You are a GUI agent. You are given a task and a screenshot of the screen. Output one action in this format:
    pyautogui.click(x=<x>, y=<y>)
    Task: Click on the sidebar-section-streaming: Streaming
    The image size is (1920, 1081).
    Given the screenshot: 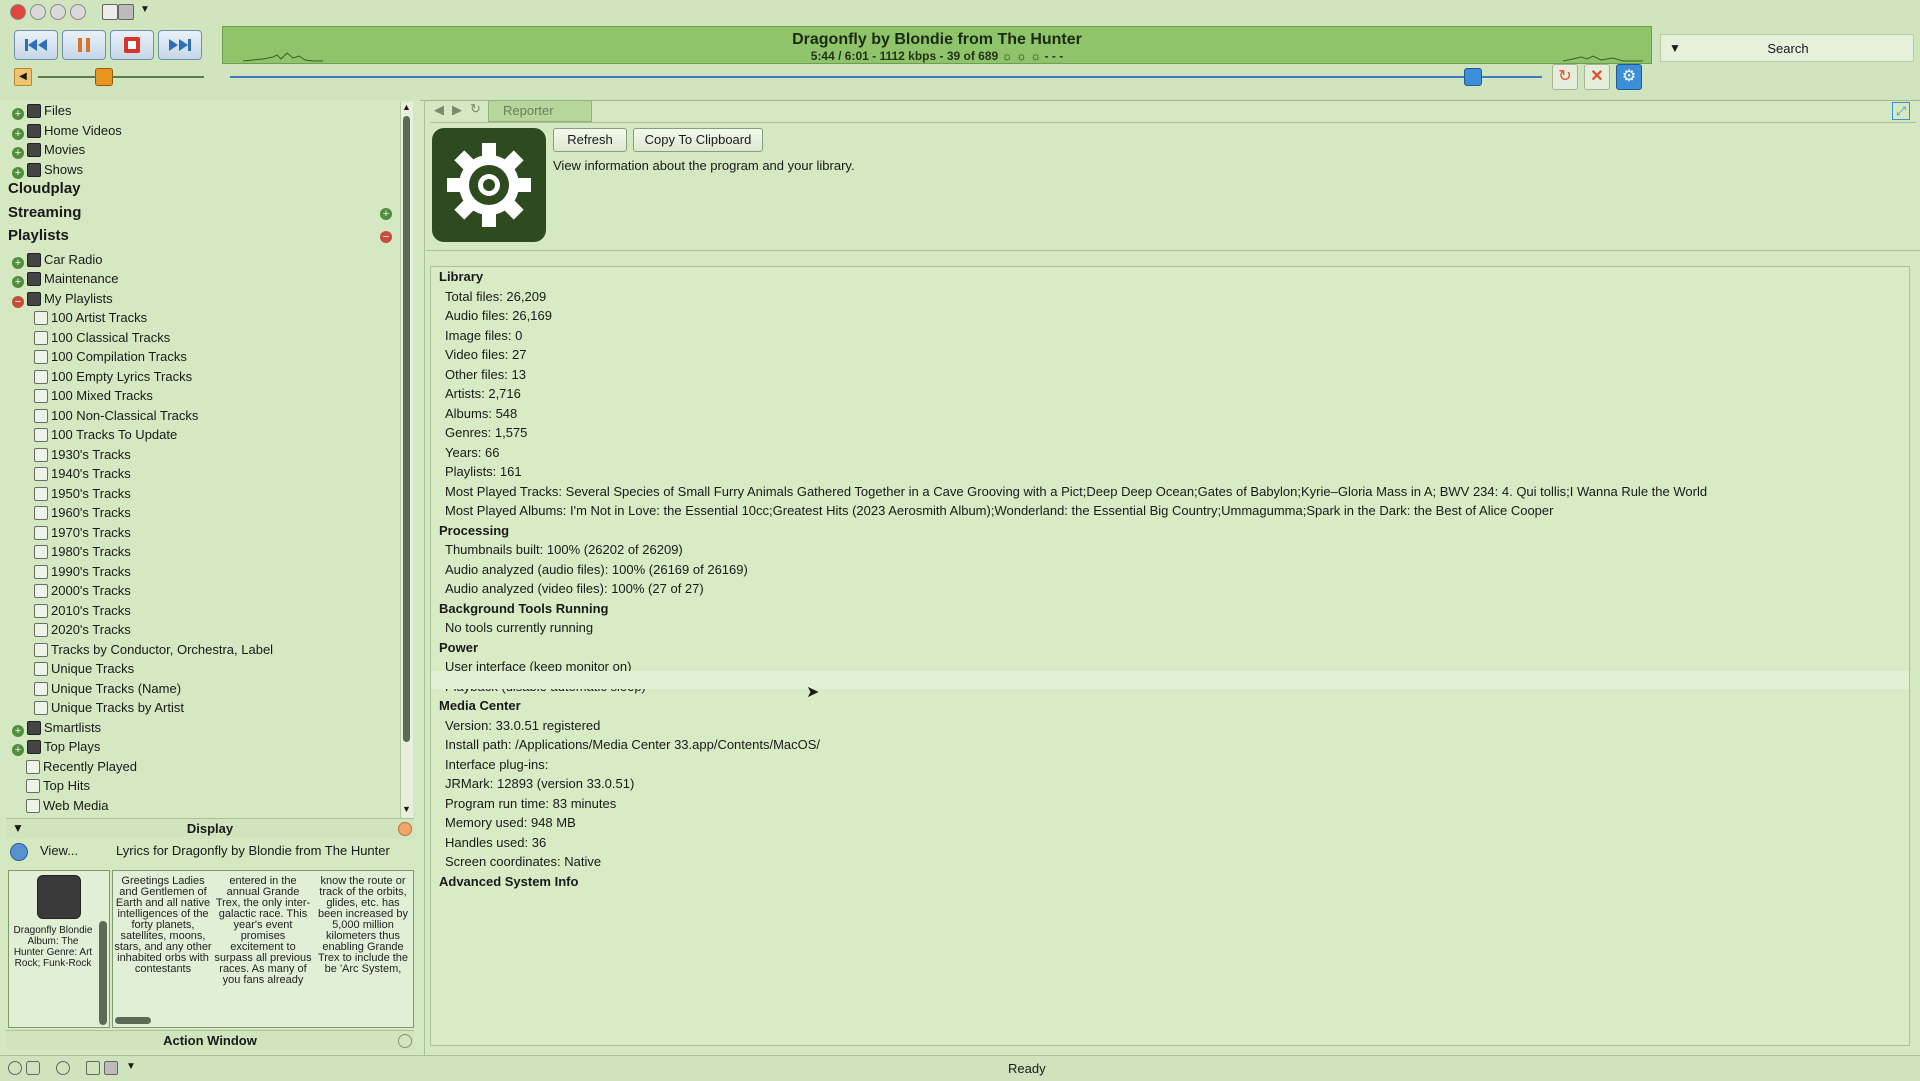 What is the action you would take?
    pyautogui.click(x=44, y=212)
    